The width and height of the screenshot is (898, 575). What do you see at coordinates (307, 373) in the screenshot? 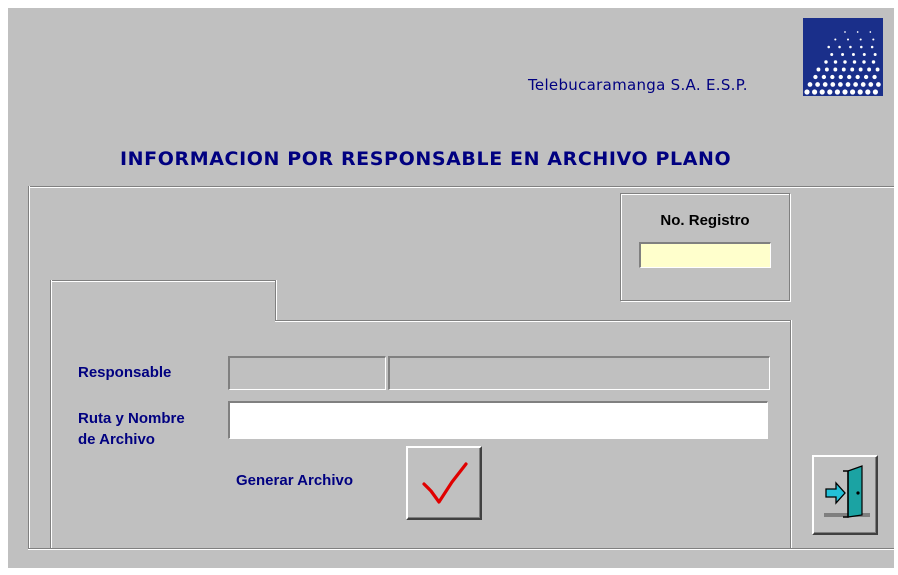
I see `responsable-code-field` at bounding box center [307, 373].